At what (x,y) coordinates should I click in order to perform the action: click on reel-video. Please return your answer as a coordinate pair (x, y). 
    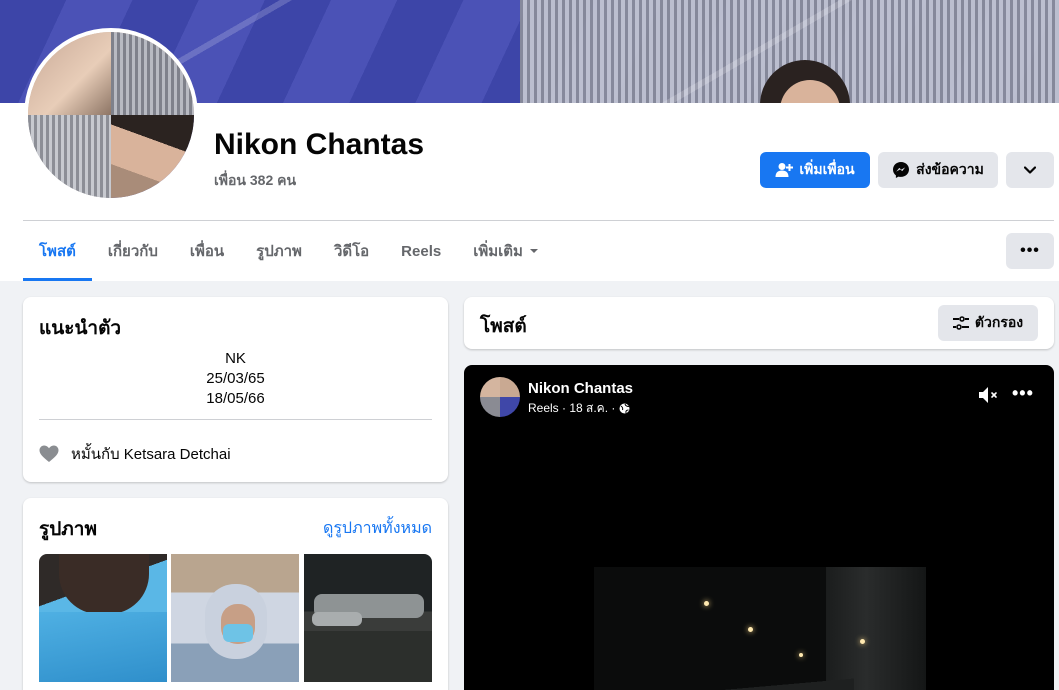
    Looking at the image, I should click on (760, 628).